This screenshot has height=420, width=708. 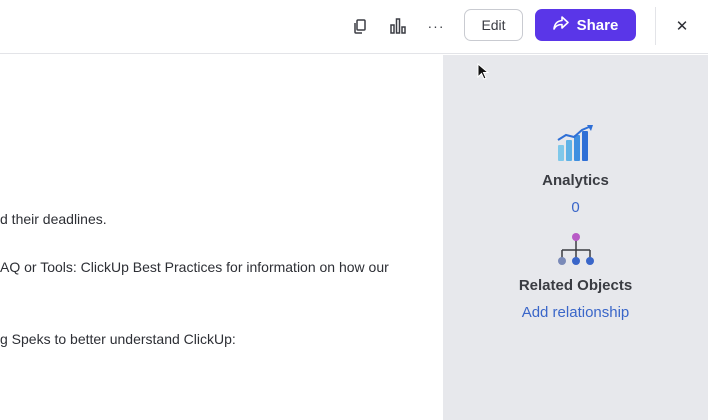 What do you see at coordinates (575, 180) in the screenshot?
I see `analytics-title: Analytics` at bounding box center [575, 180].